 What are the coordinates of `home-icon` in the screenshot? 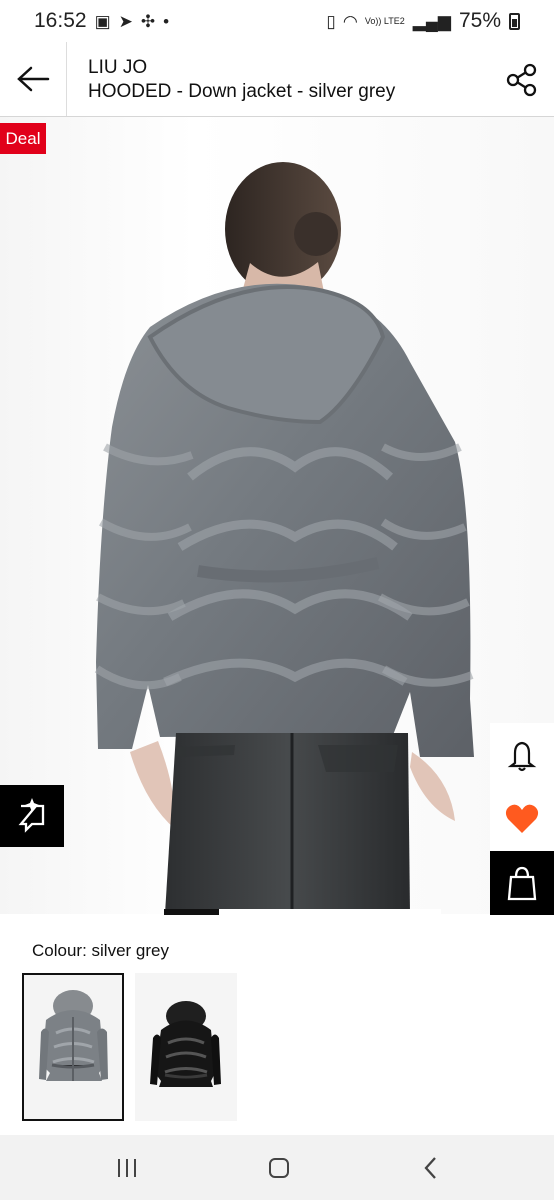 It's located at (279, 1167).